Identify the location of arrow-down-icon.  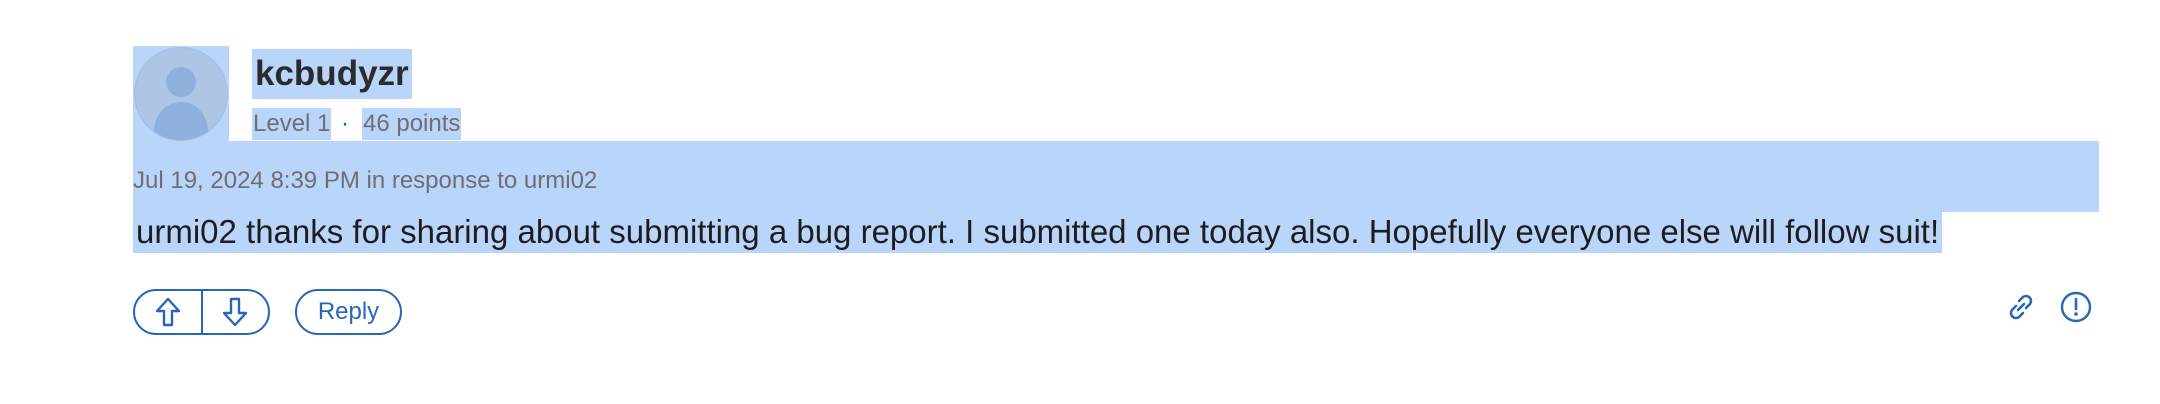
(235, 312).